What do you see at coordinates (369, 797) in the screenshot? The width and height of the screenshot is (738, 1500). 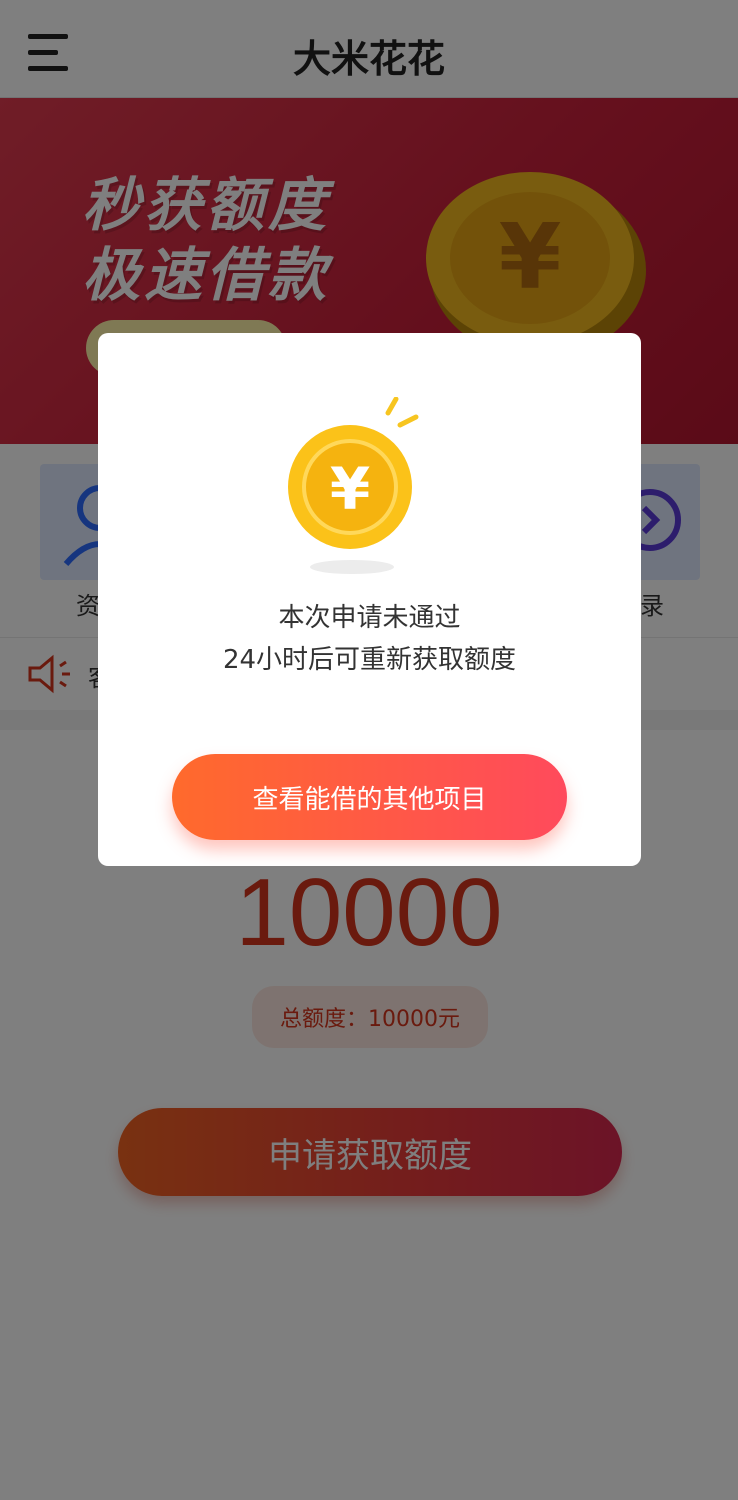 I see `view-other-projects-button: 查看能借的其他项目` at bounding box center [369, 797].